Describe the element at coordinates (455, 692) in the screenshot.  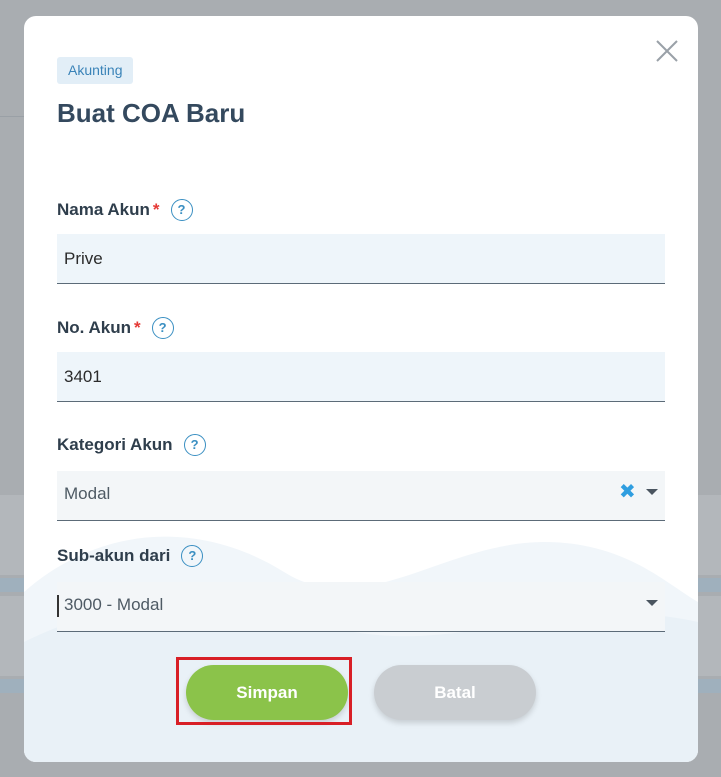
I see `cancel-button: Batal` at that location.